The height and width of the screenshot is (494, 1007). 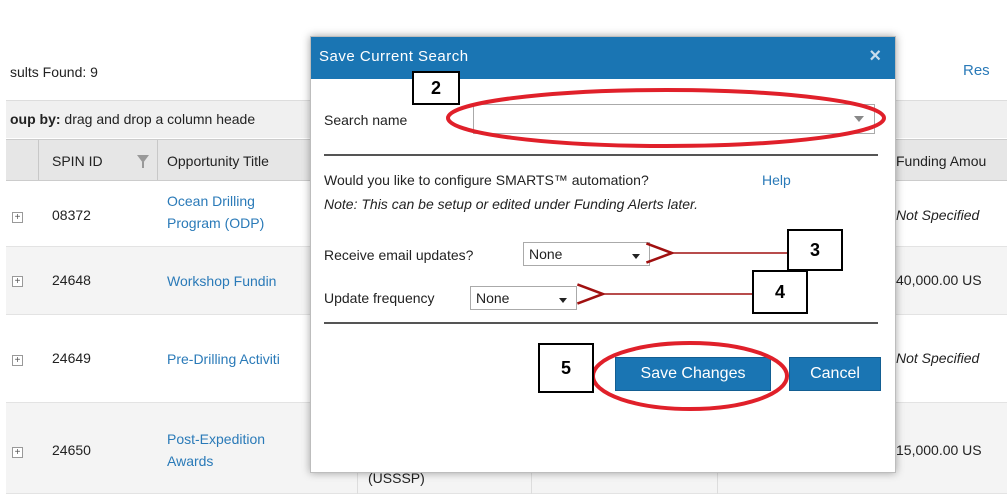 What do you see at coordinates (223, 359) in the screenshot?
I see `opportunity-title-link: Pre-Drilling Activiti` at bounding box center [223, 359].